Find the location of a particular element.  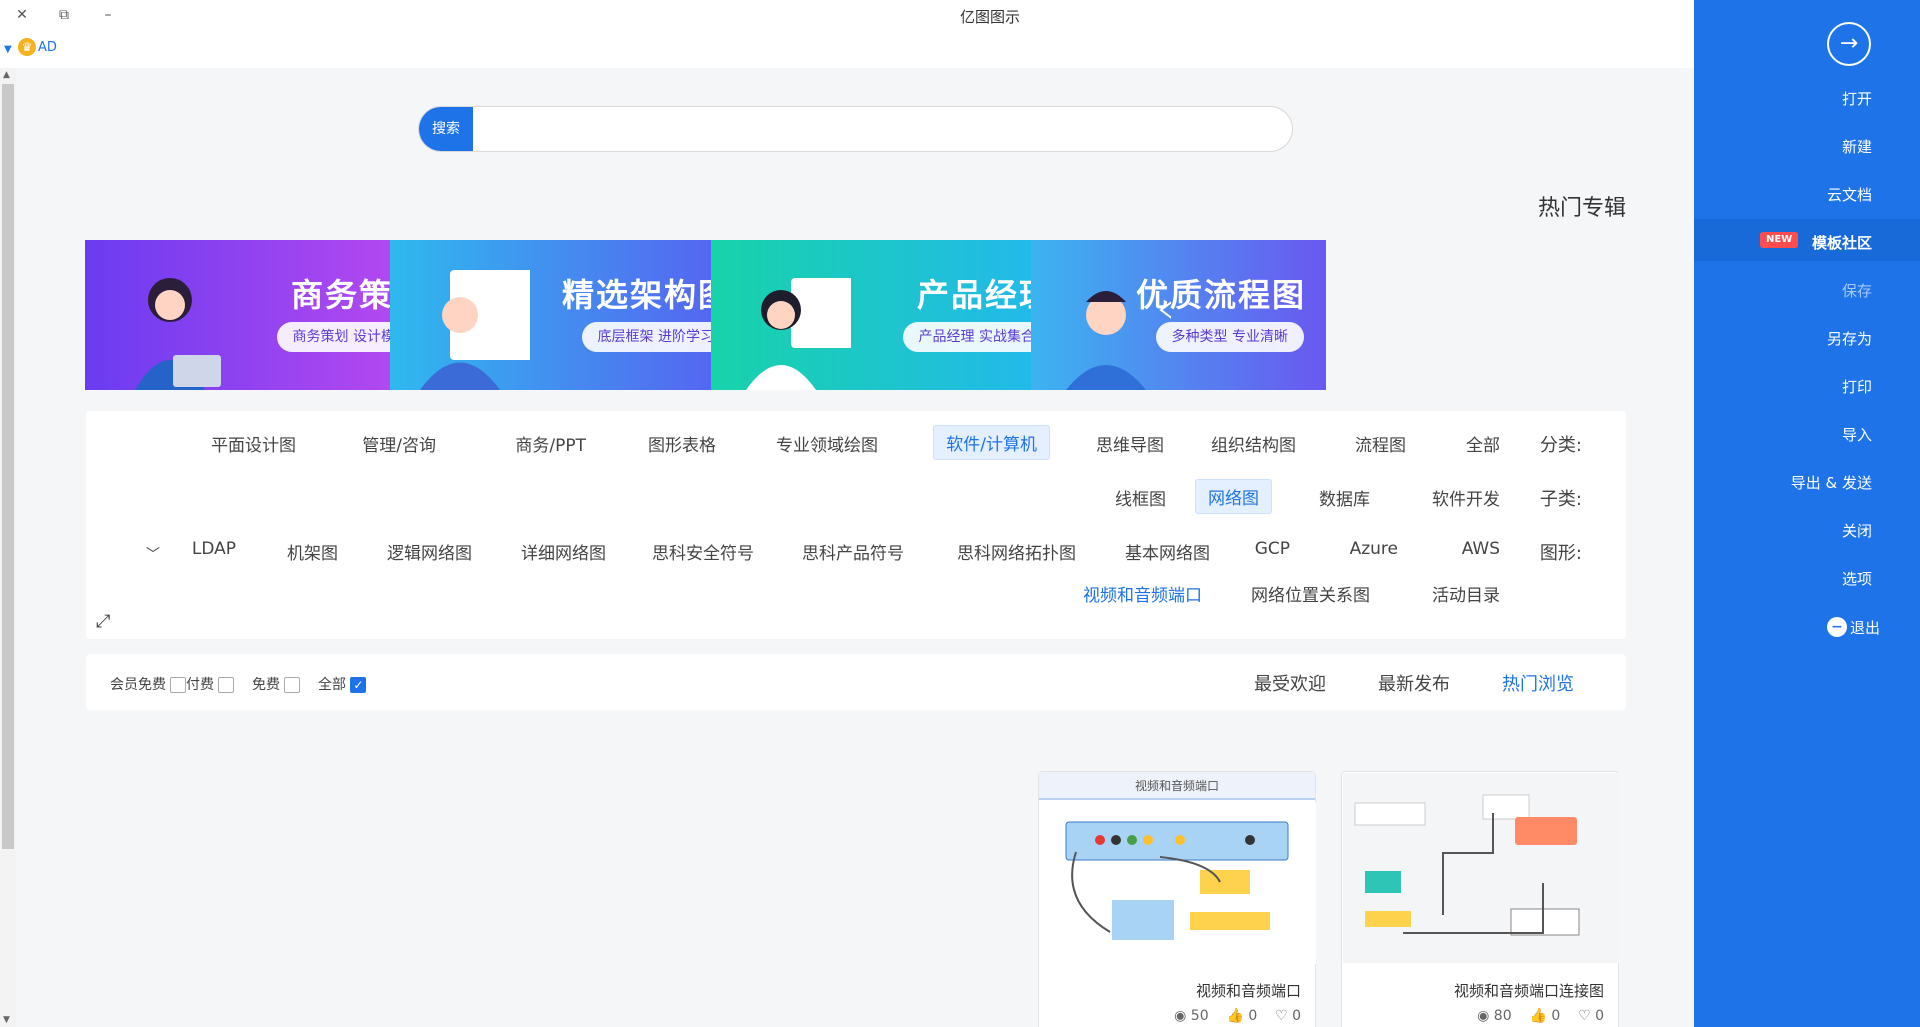

category-professional: 专业领域绘图 is located at coordinates (827, 443).